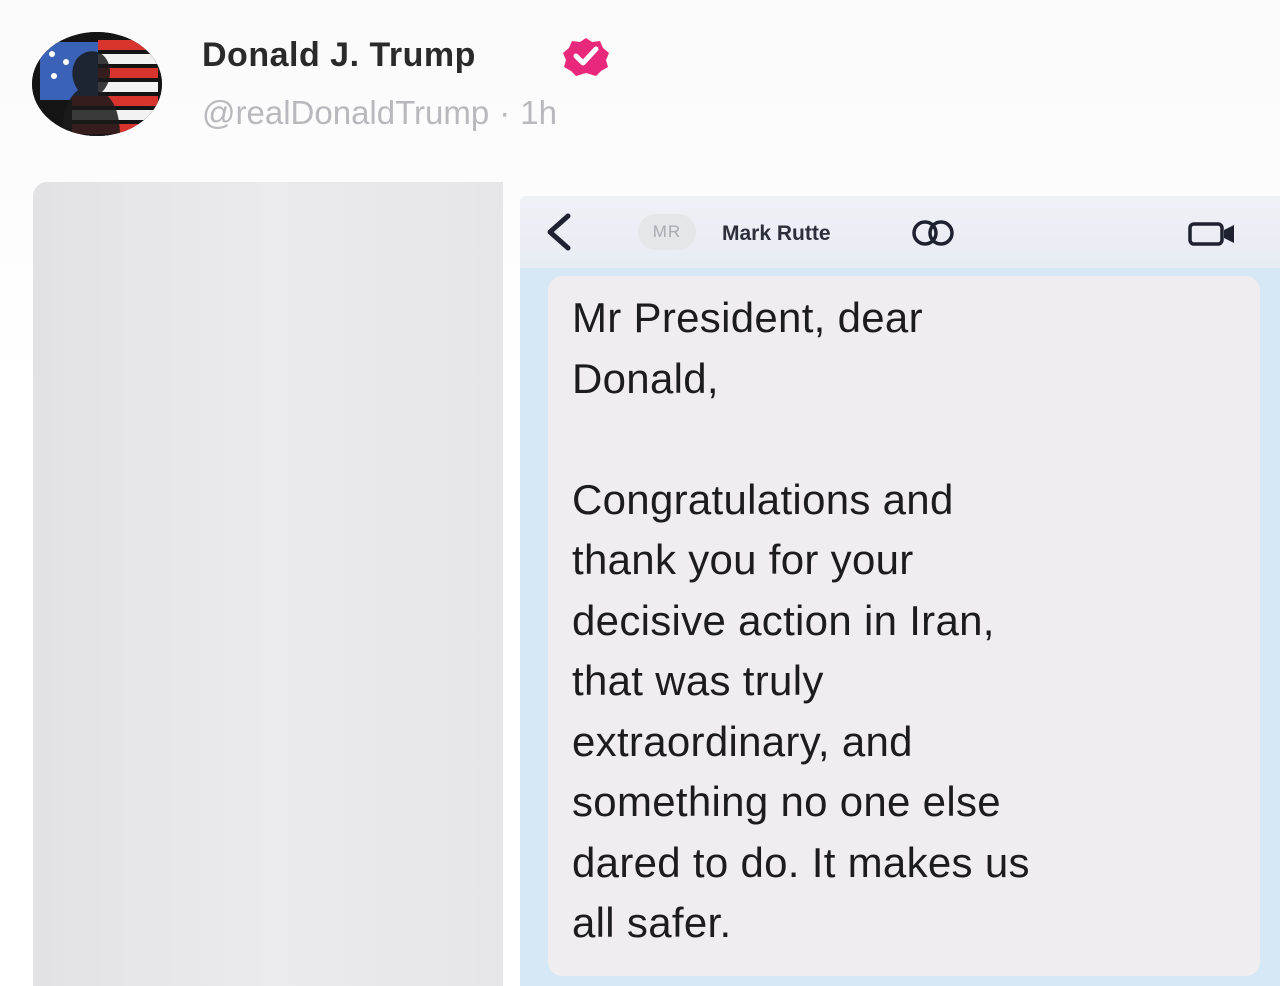  I want to click on post-header: Donald J. Trump @realDonaldTrump · 1h, so click(430, 84).